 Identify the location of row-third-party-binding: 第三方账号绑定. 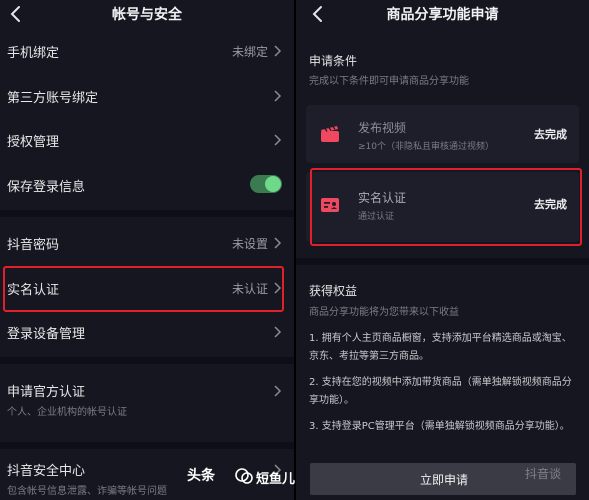
(147, 96).